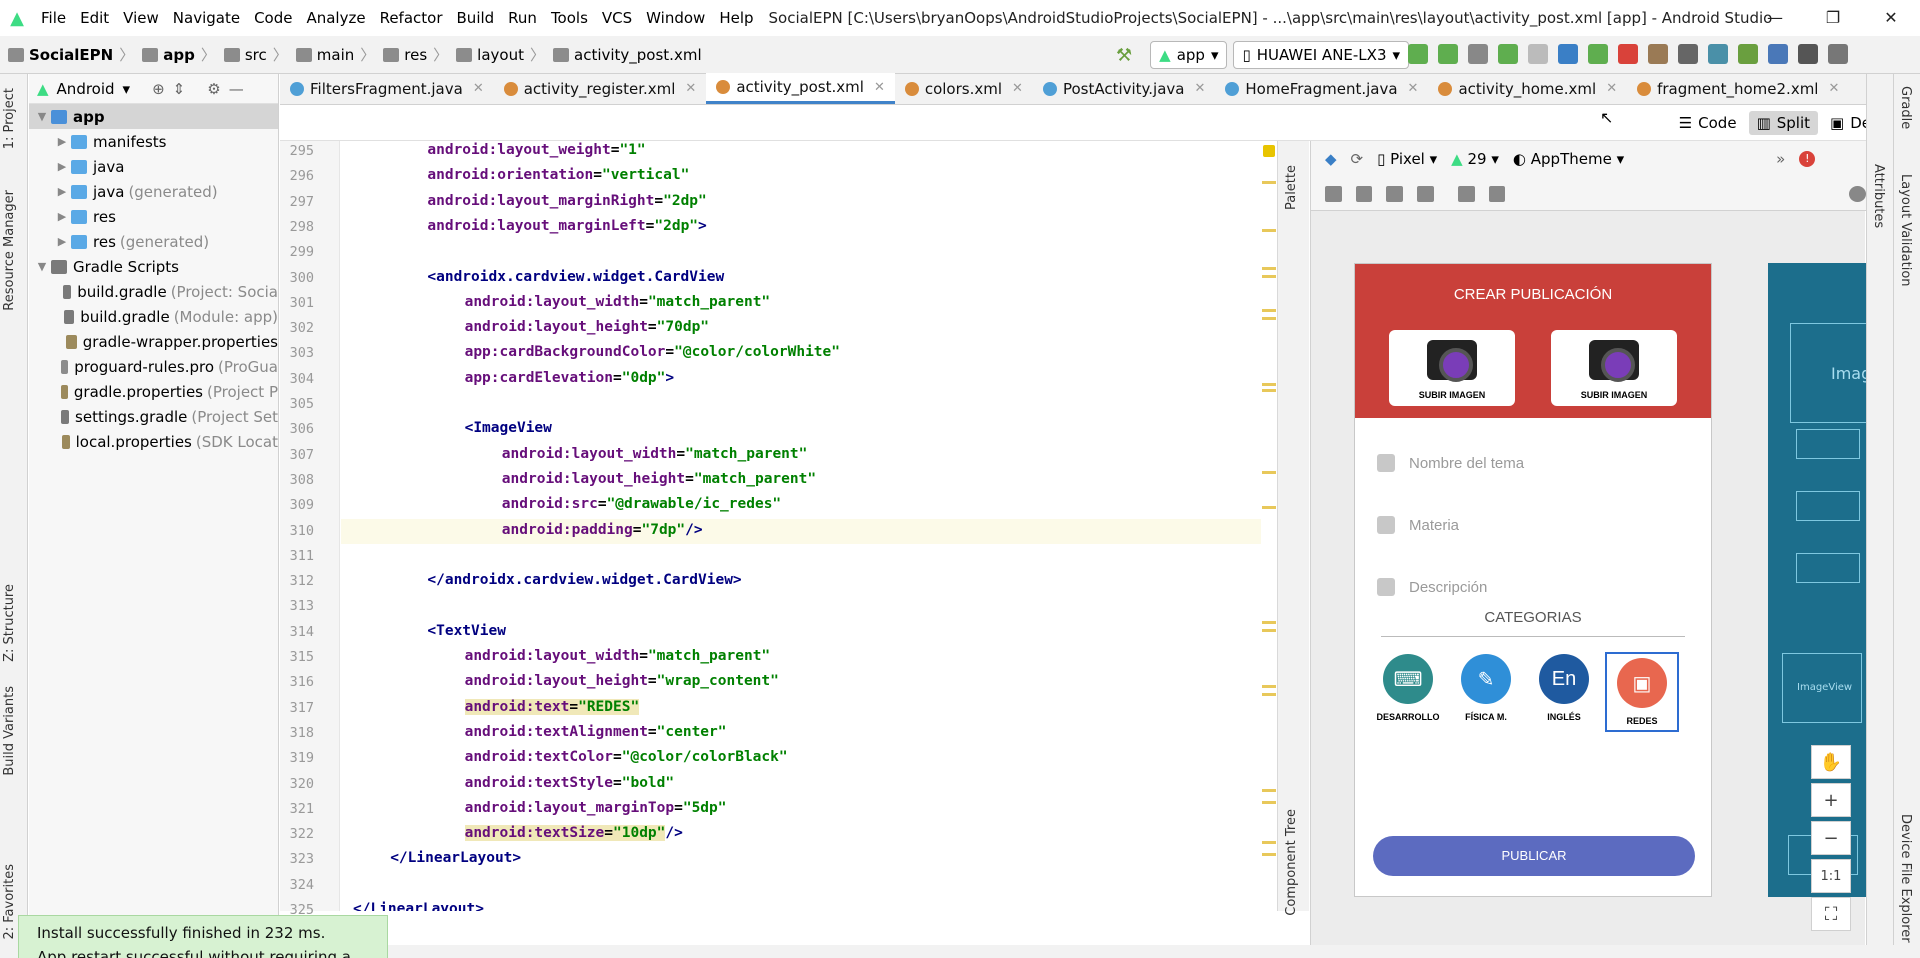 This screenshot has width=1920, height=958. Describe the element at coordinates (411, 54) in the screenshot. I see `breadcrumb-item: res 〉` at that location.